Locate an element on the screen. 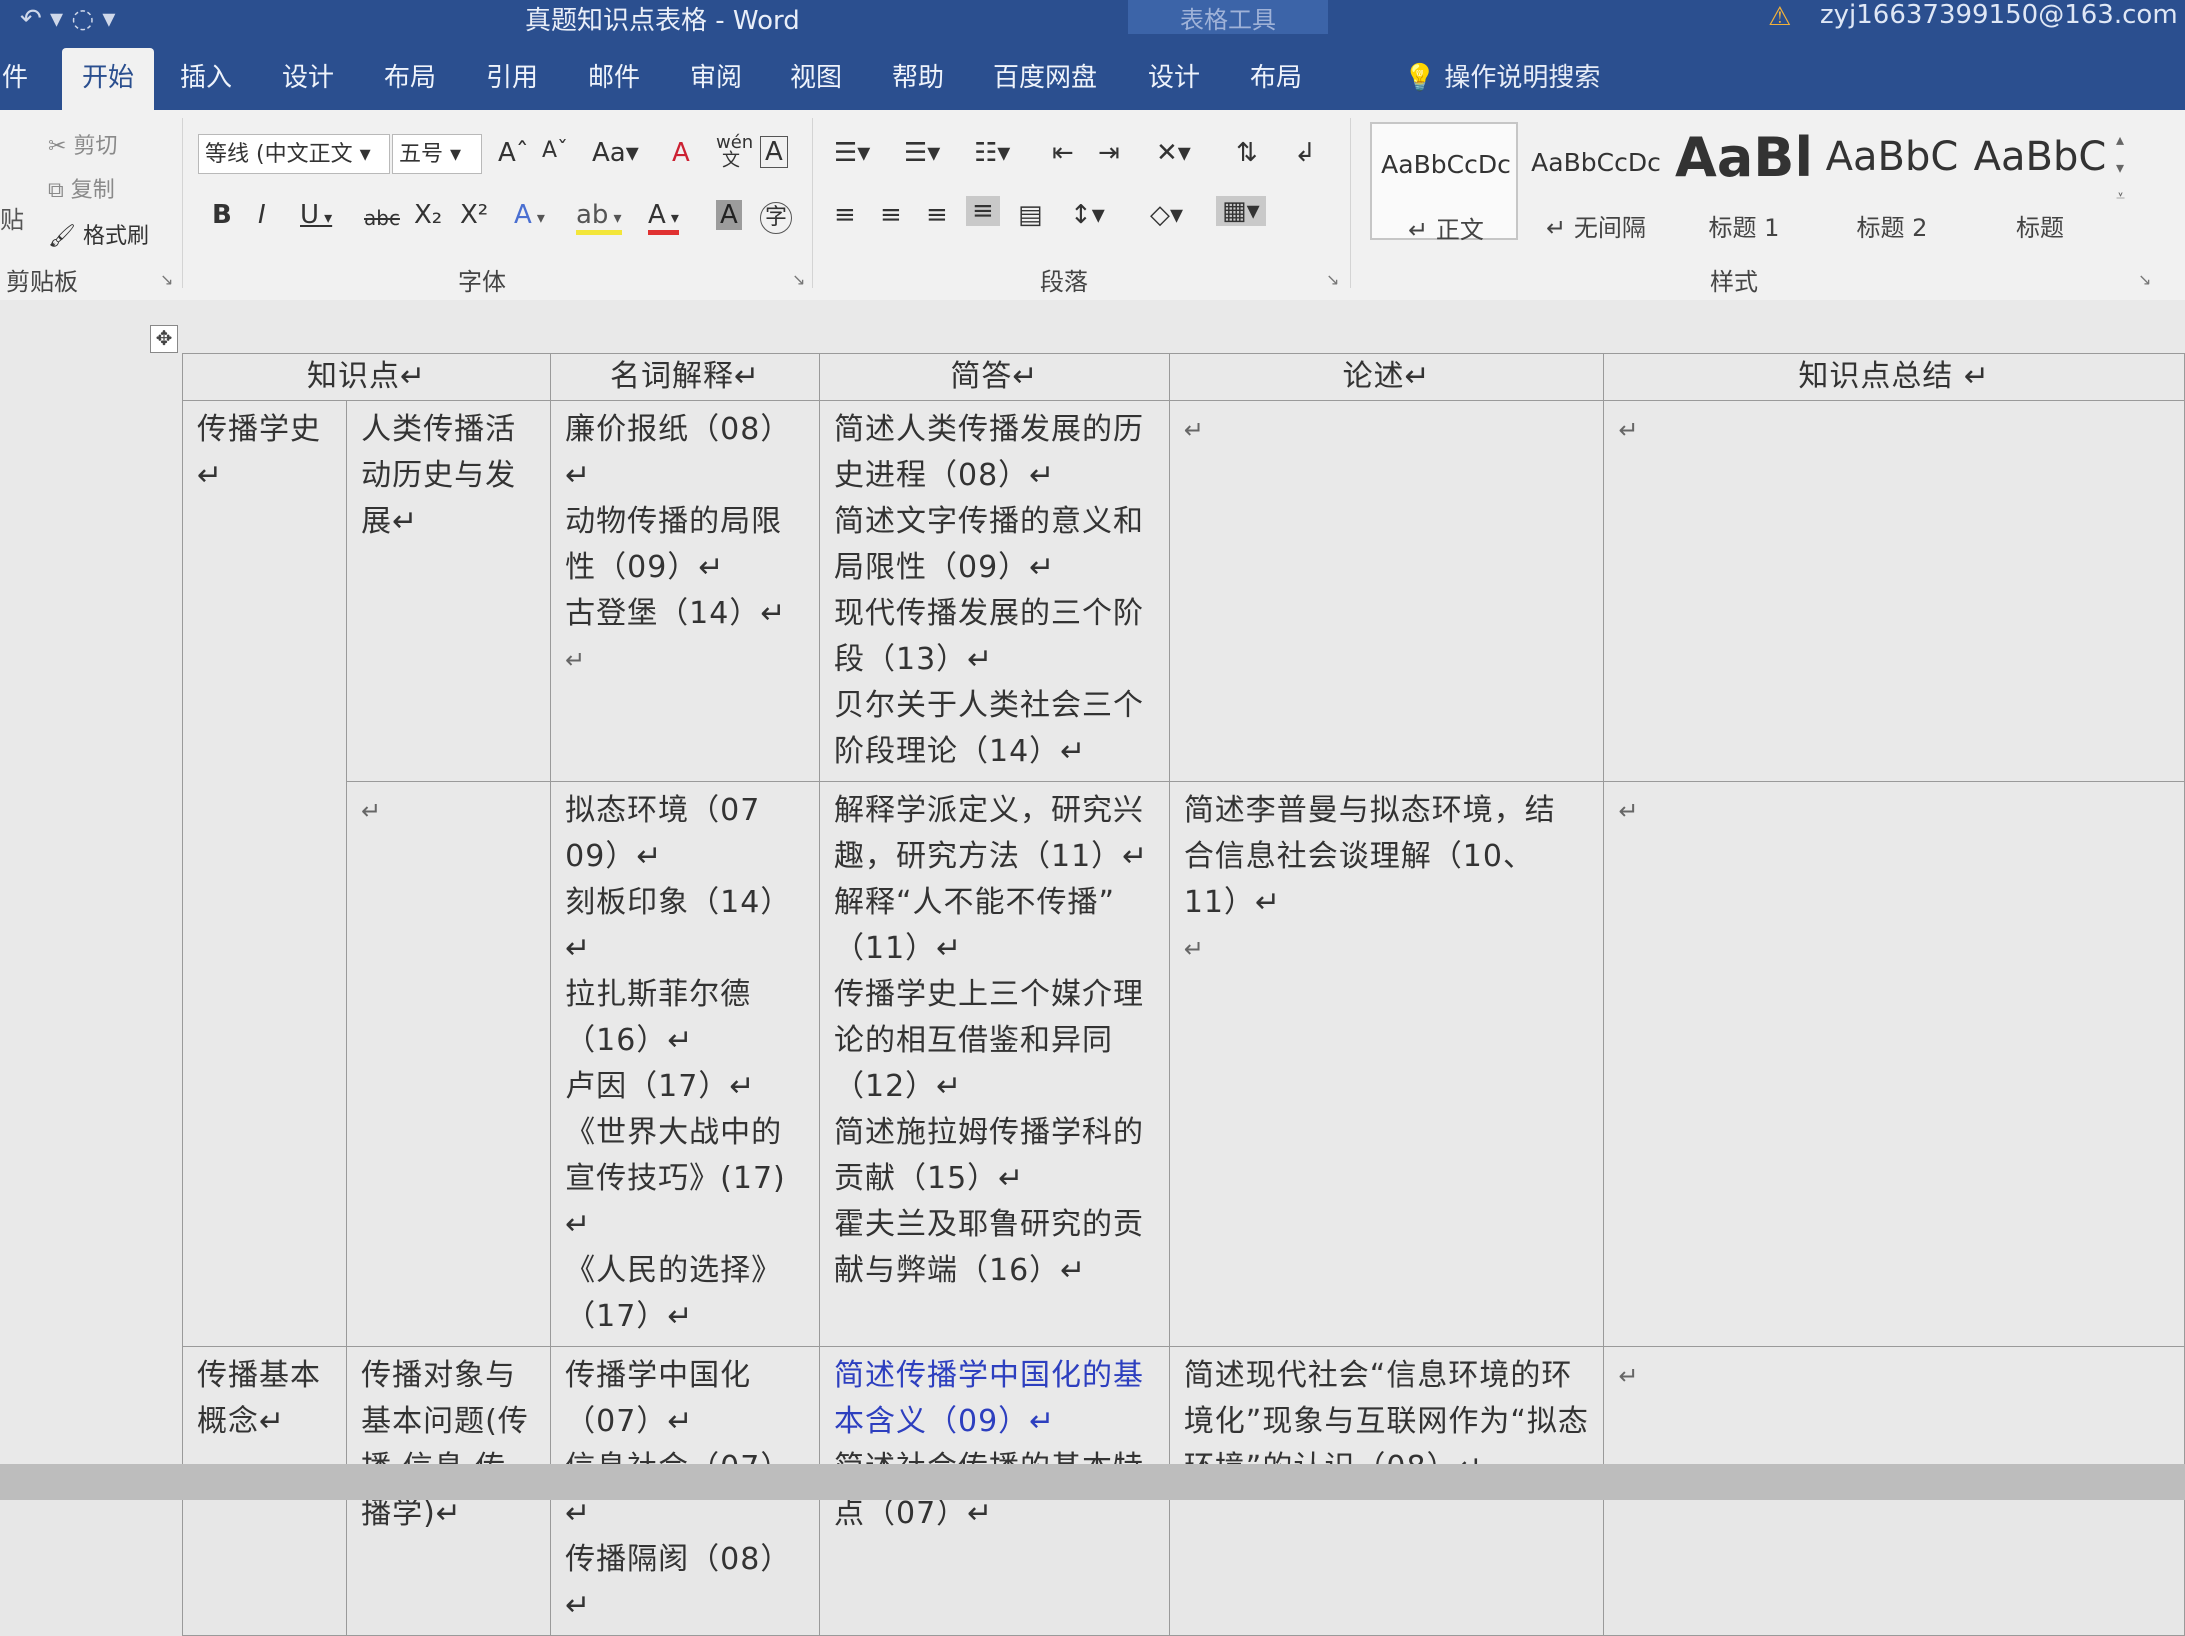 The height and width of the screenshot is (1636, 2185). paste-button: 贴 is located at coordinates (12, 217).